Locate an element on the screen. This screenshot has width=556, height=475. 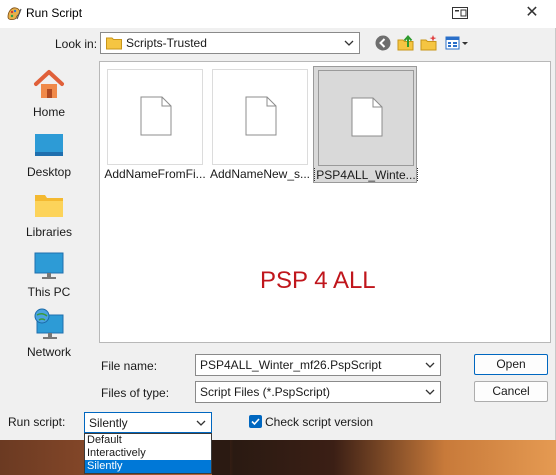
files-of-type-label: Files of type: is located at coordinates (135, 393).